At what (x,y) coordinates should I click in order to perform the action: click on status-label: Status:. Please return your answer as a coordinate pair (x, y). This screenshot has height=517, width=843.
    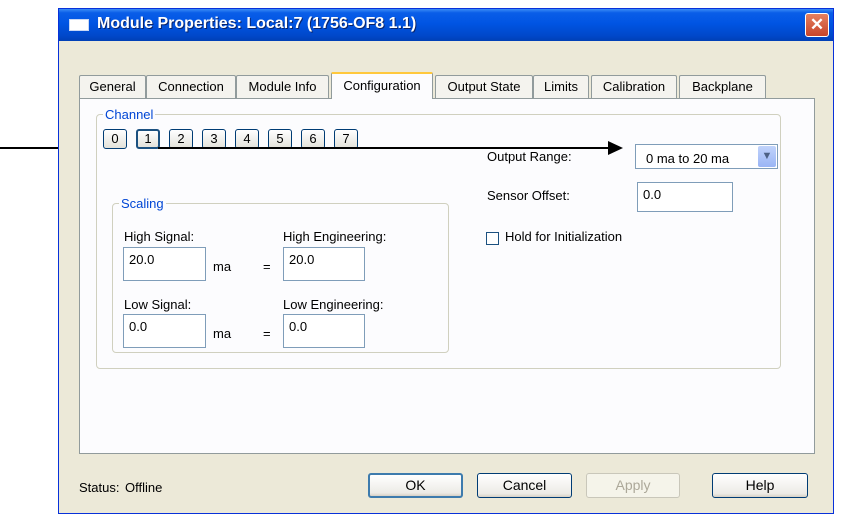
    Looking at the image, I should click on (99, 487).